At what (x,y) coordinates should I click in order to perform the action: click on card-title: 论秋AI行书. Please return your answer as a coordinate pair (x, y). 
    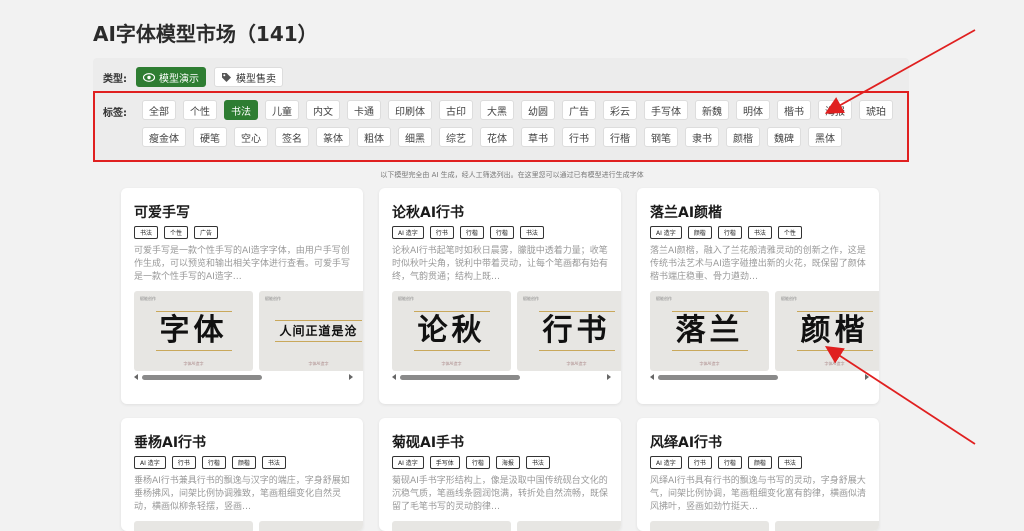
    Looking at the image, I should click on (428, 212).